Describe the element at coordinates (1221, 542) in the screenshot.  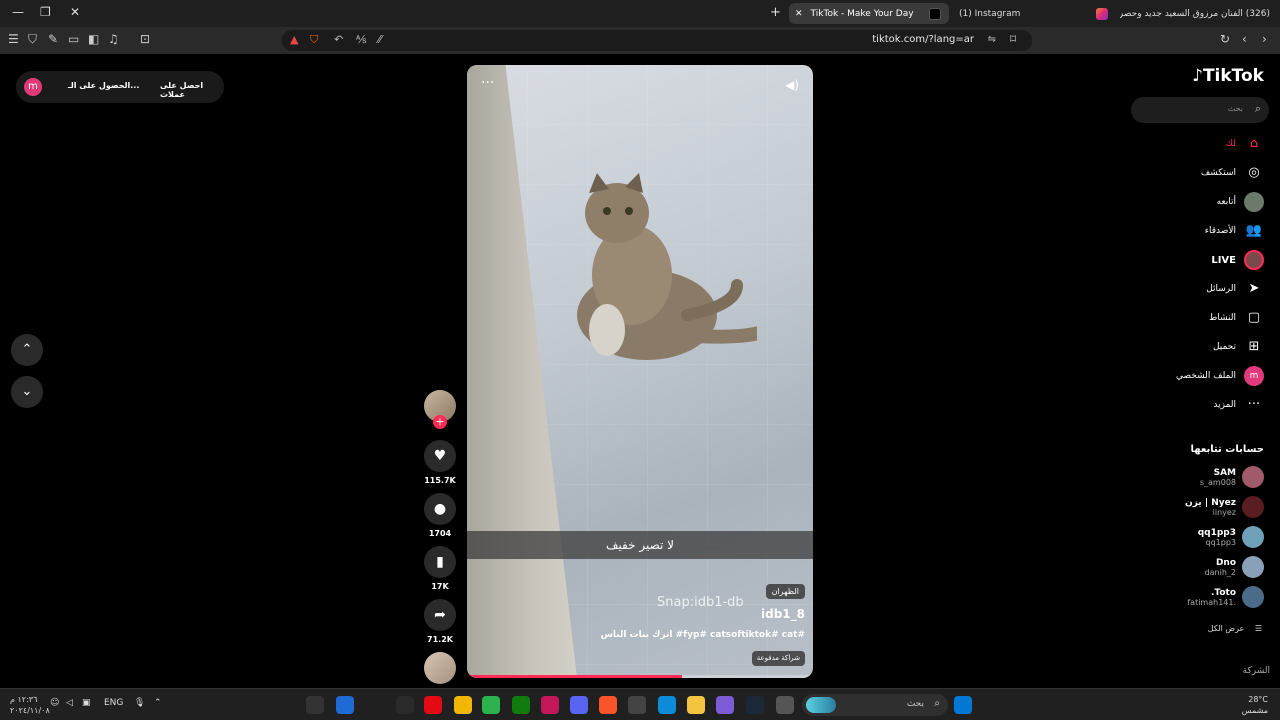
I see `account-handle: qq1pp3` at that location.